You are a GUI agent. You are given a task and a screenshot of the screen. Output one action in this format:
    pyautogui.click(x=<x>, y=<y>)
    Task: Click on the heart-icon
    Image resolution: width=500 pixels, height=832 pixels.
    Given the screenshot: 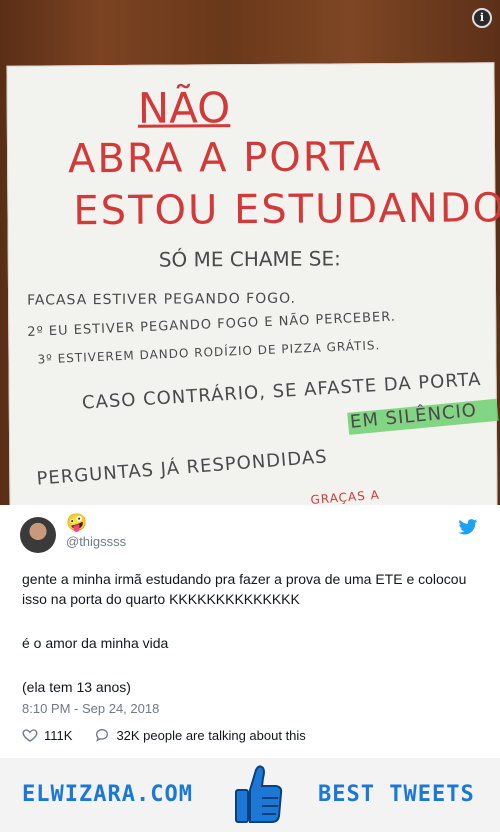 What is the action you would take?
    pyautogui.click(x=30, y=735)
    